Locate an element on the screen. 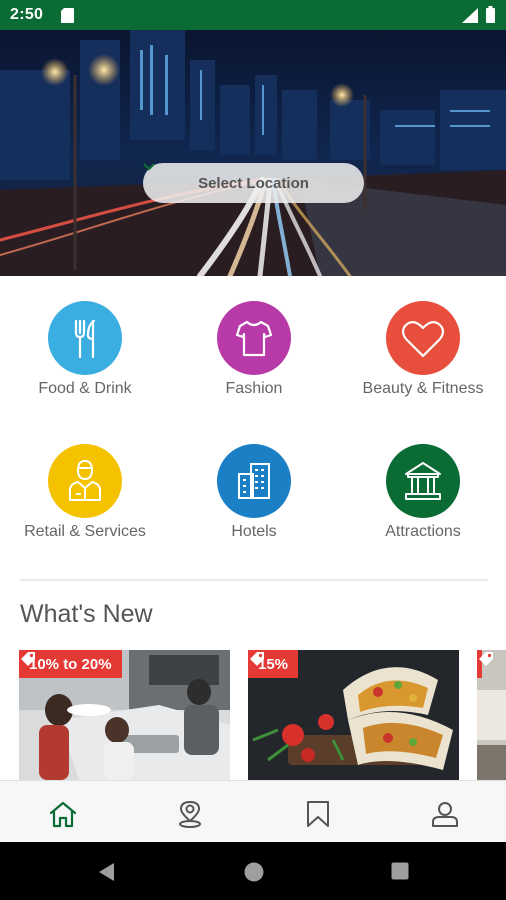  attractions-circle is located at coordinates (423, 481).